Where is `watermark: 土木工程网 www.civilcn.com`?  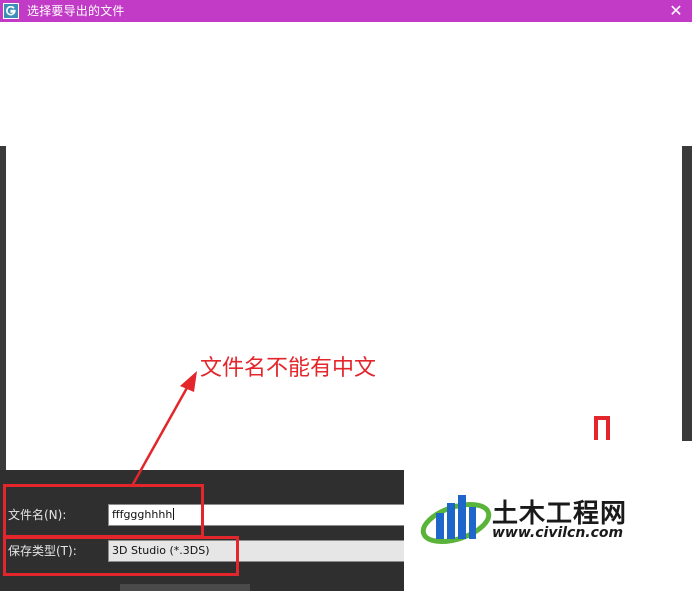 watermark: 土木工程网 www.civilcn.com is located at coordinates (548, 516).